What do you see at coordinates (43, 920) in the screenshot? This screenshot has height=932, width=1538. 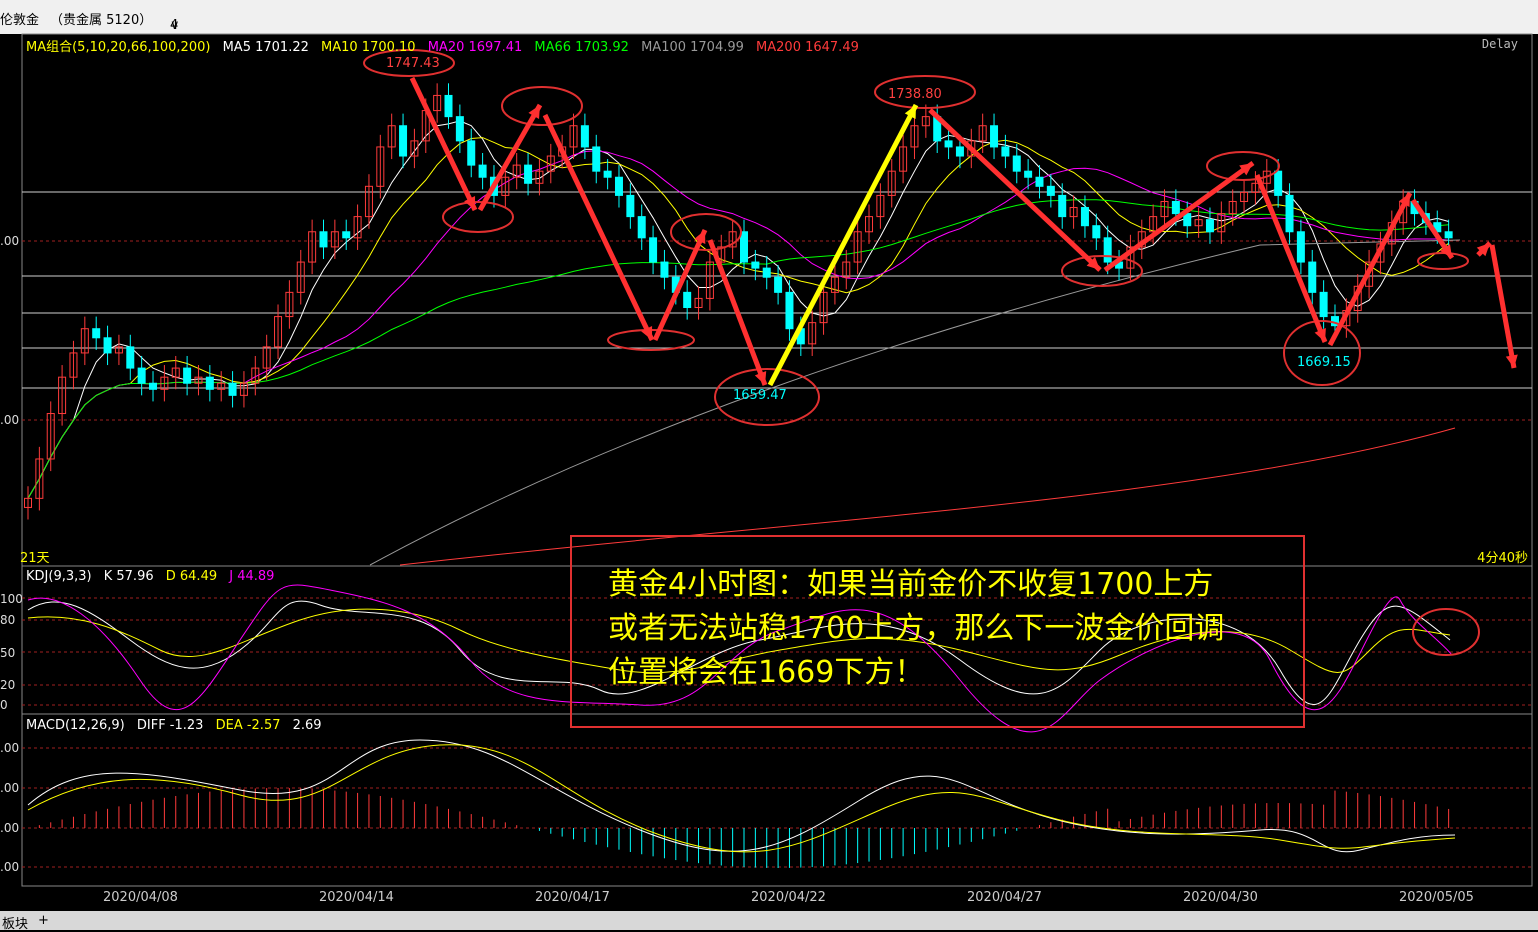 I see `add-tab-button: +` at bounding box center [43, 920].